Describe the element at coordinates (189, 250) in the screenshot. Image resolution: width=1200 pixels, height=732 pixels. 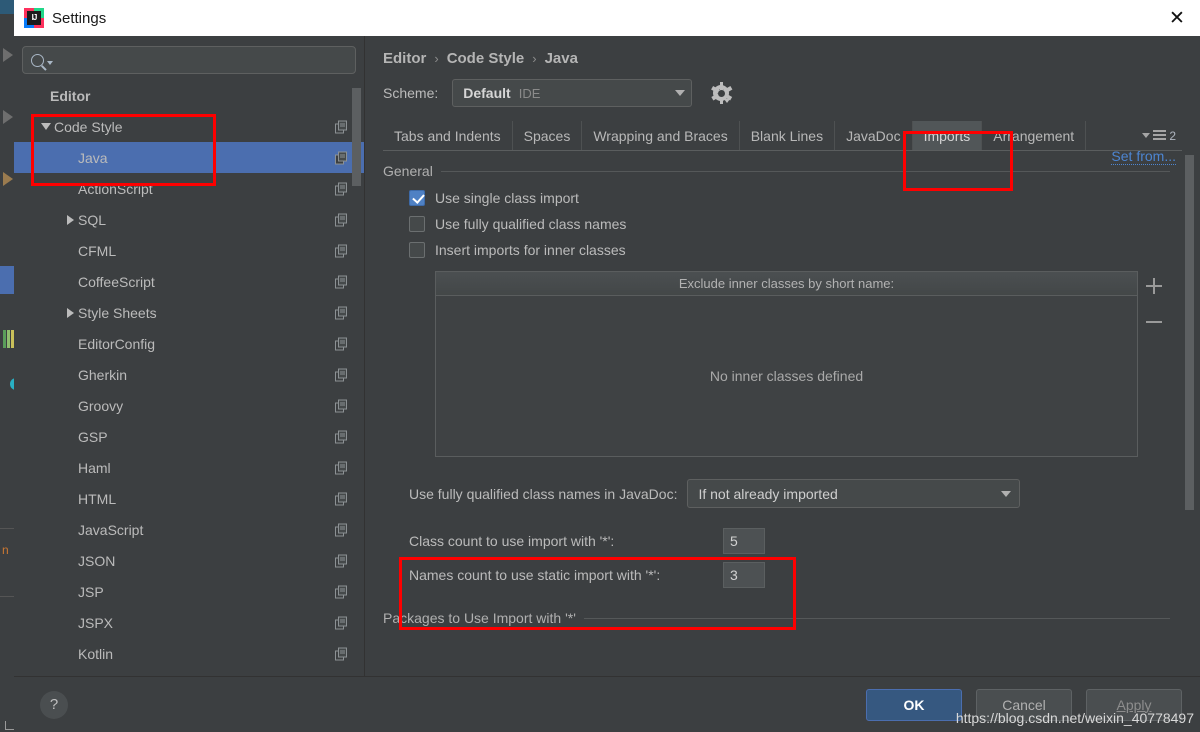
I see `sidebar-item-cfml: CFML` at that location.